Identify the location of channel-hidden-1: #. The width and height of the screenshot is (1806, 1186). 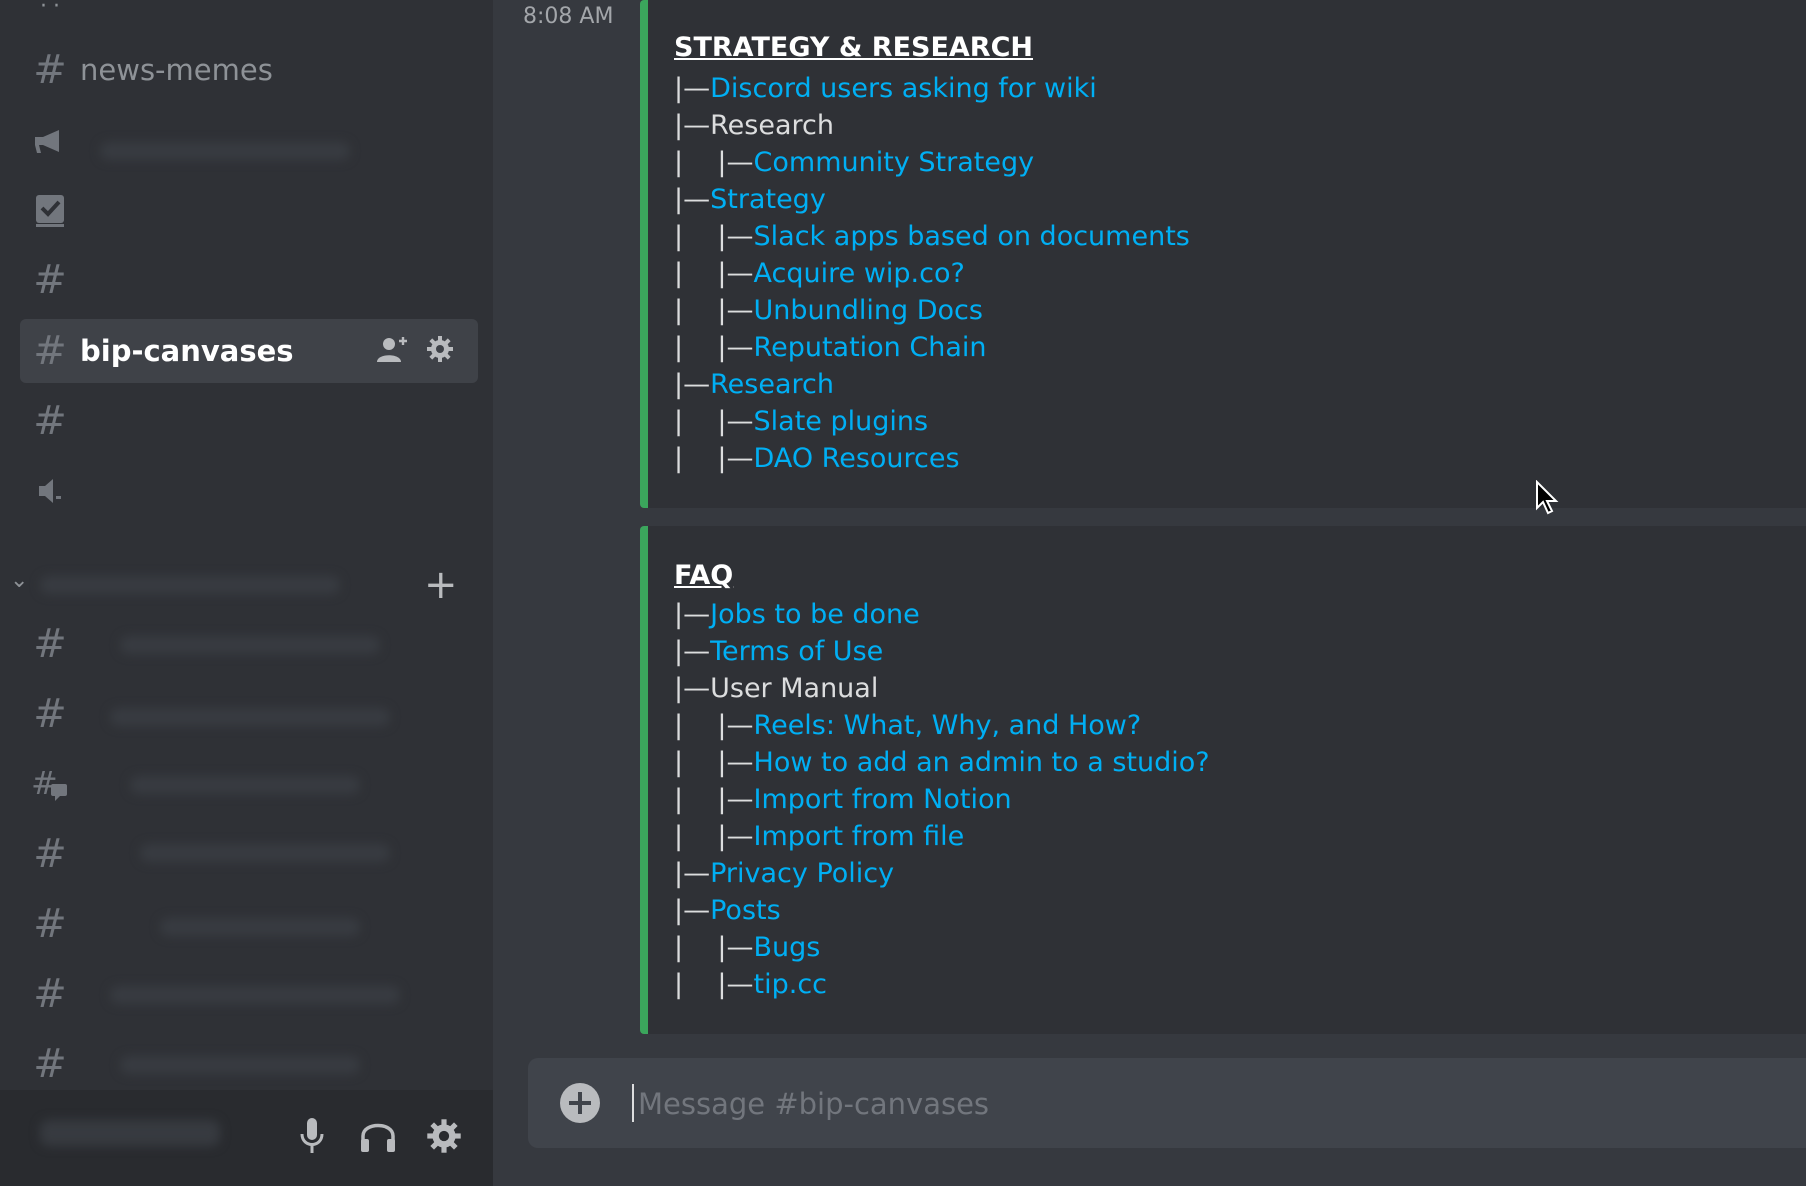
(249, 280).